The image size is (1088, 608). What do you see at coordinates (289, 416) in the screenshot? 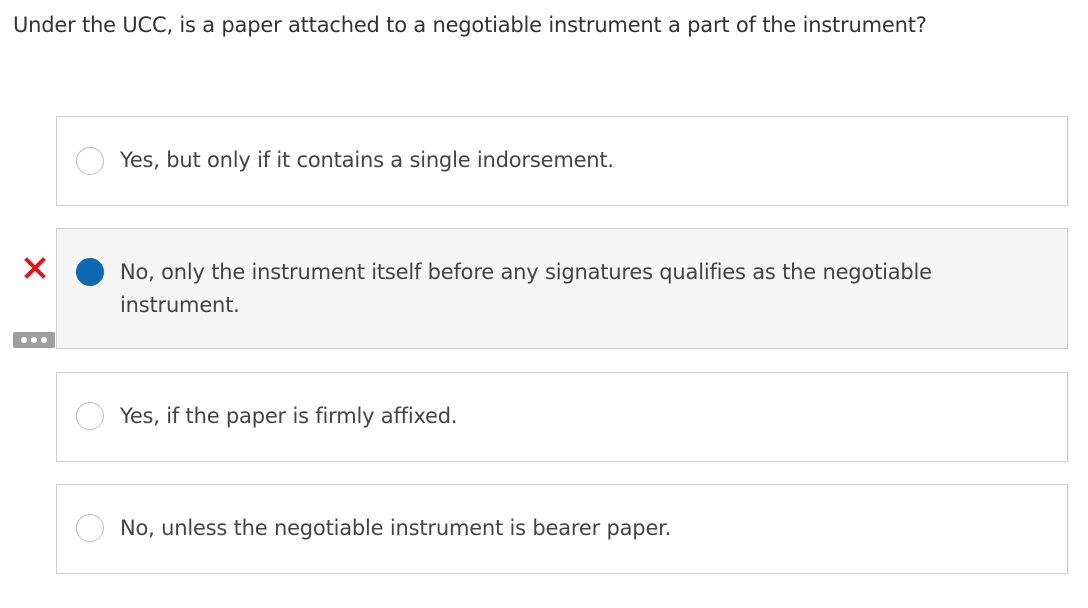
I see `answer-option-3-label: Yes, if the paper is firmly affixed.` at bounding box center [289, 416].